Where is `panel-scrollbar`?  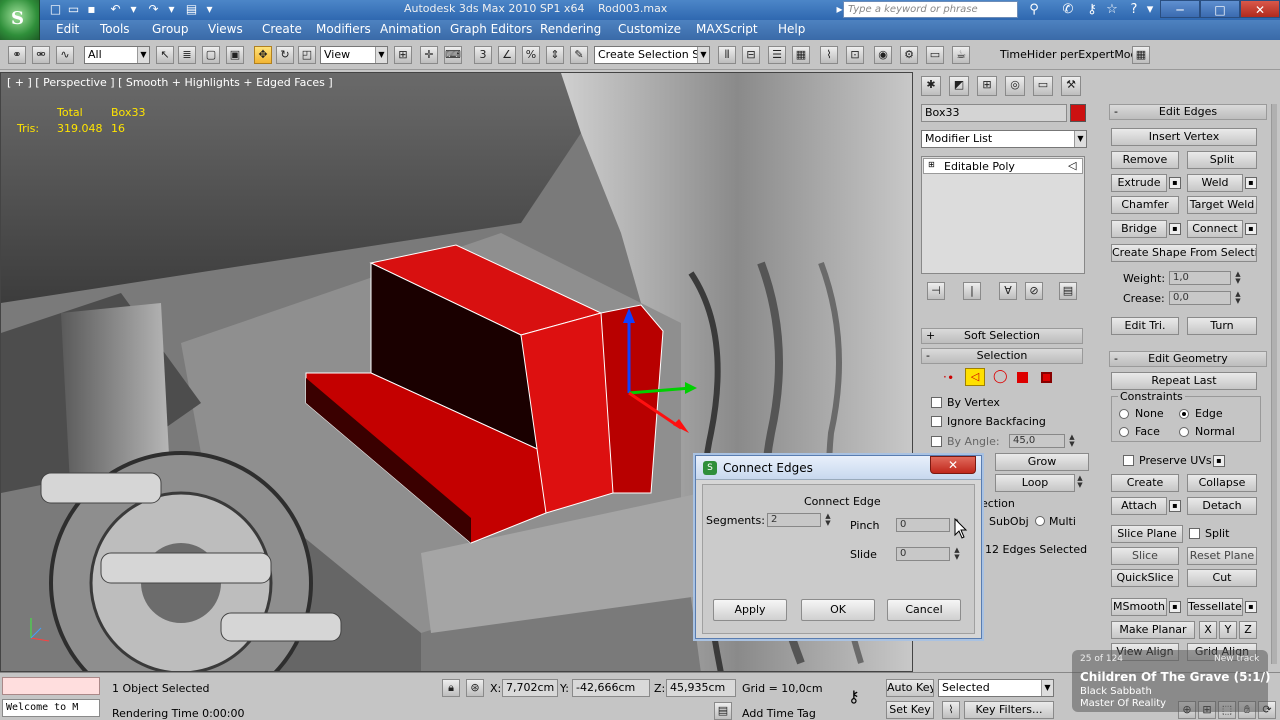 panel-scrollbar is located at coordinates (1274, 384).